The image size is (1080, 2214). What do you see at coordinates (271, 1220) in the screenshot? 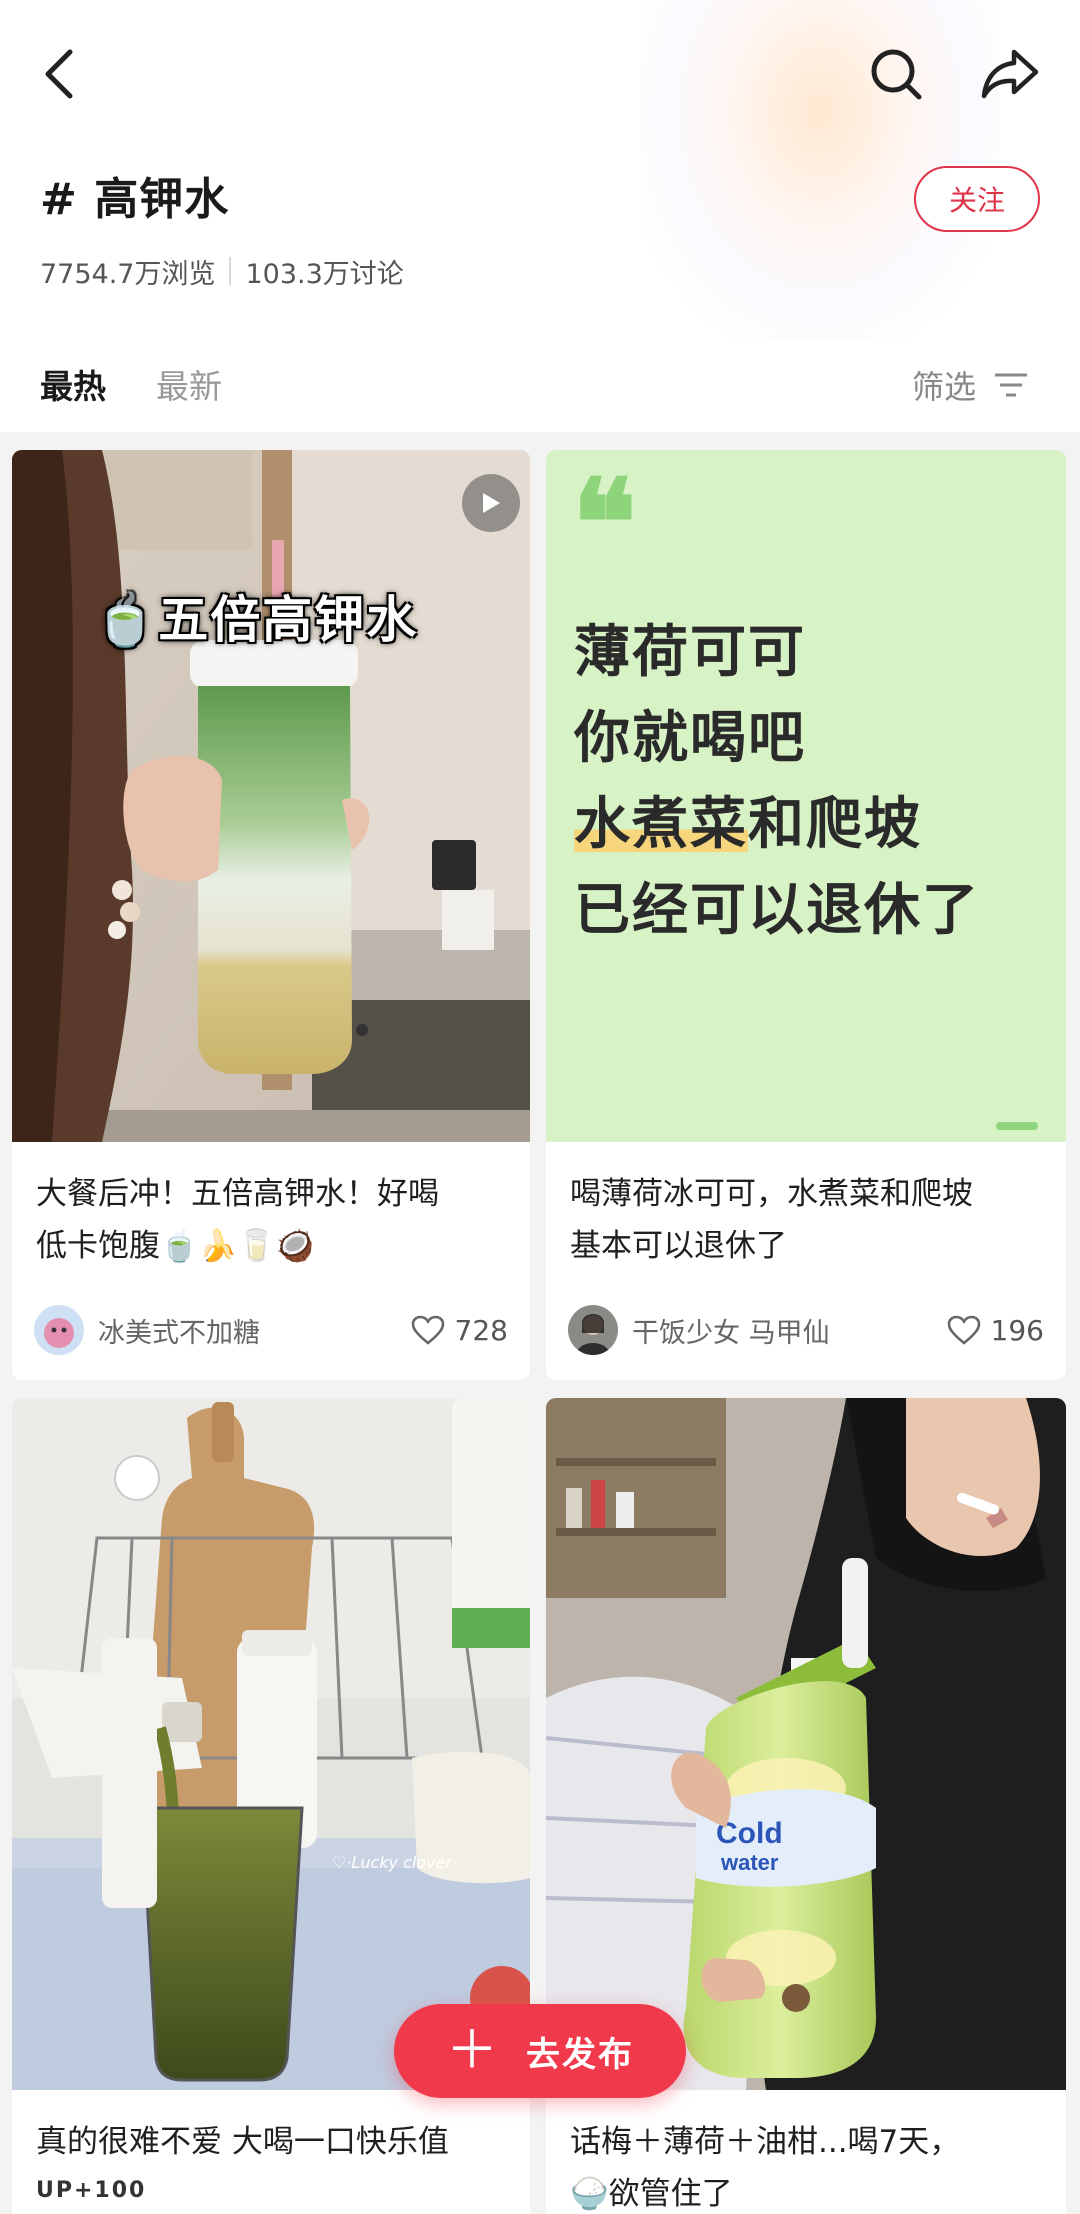
I see `post-title: 大餐后冲！五倍高钾水！好喝 低卡饱腹🍵🍌🥛🥥` at bounding box center [271, 1220].